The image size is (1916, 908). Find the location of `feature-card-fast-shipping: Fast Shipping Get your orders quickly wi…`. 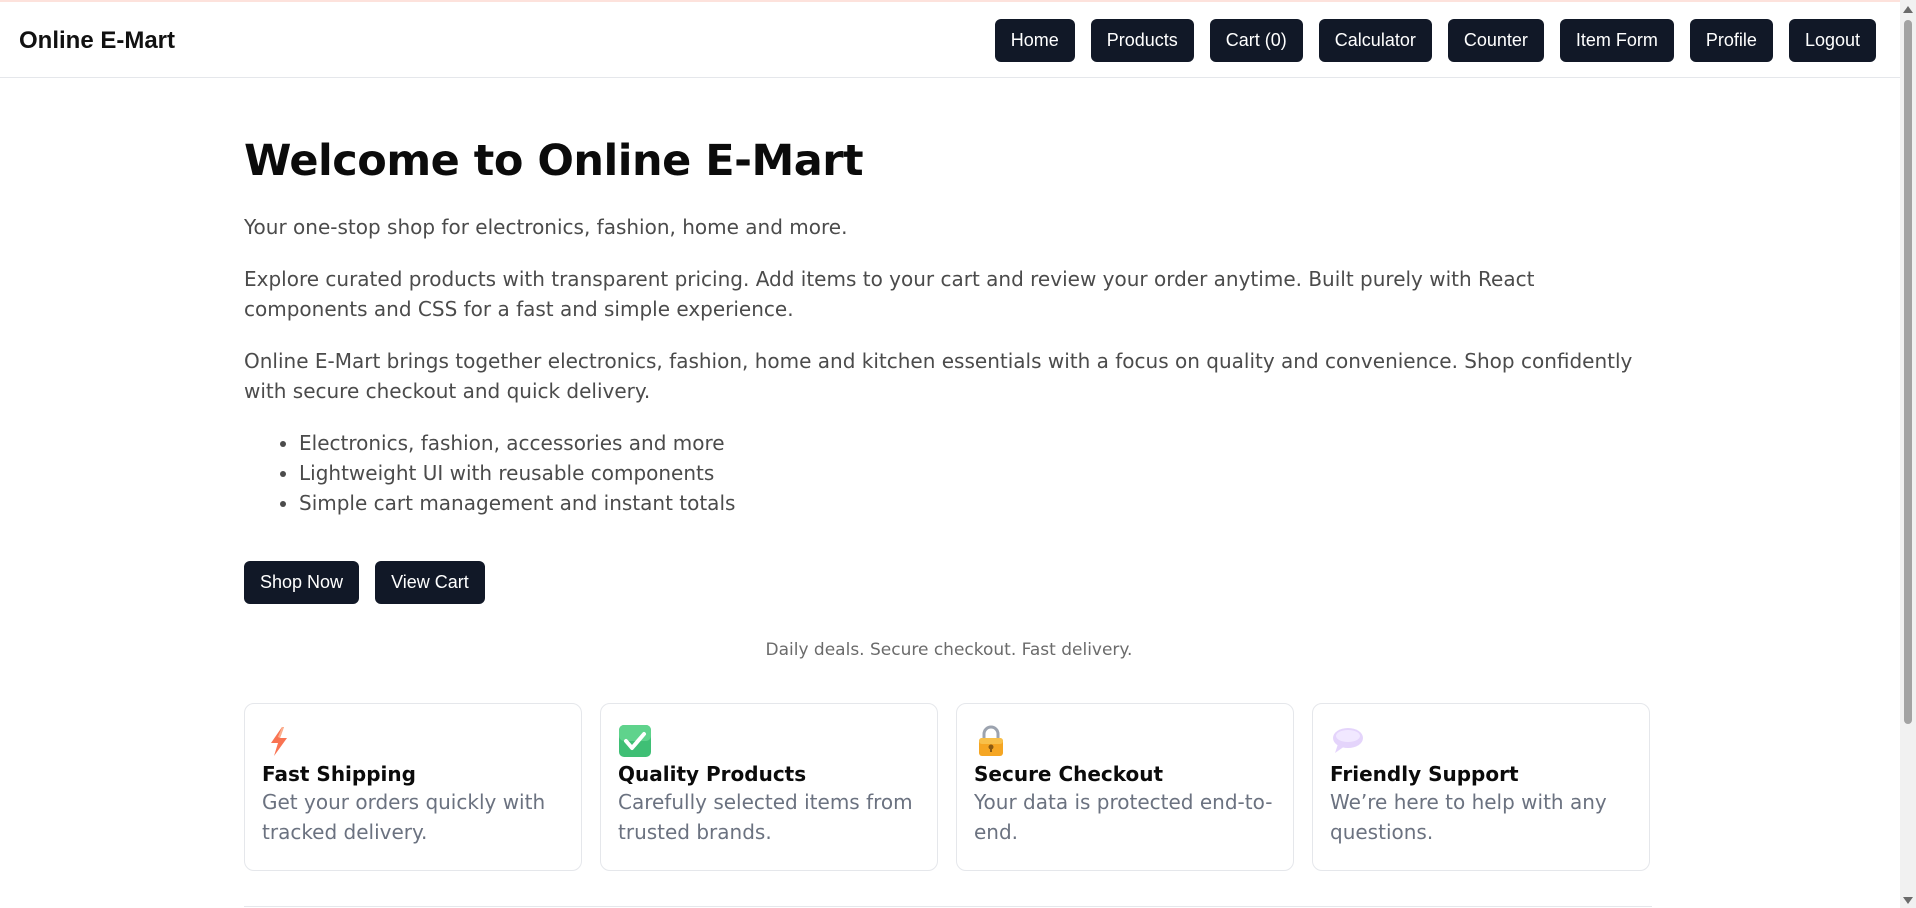

feature-card-fast-shipping: Fast Shipping Get your orders quickly wi… is located at coordinates (413, 787).